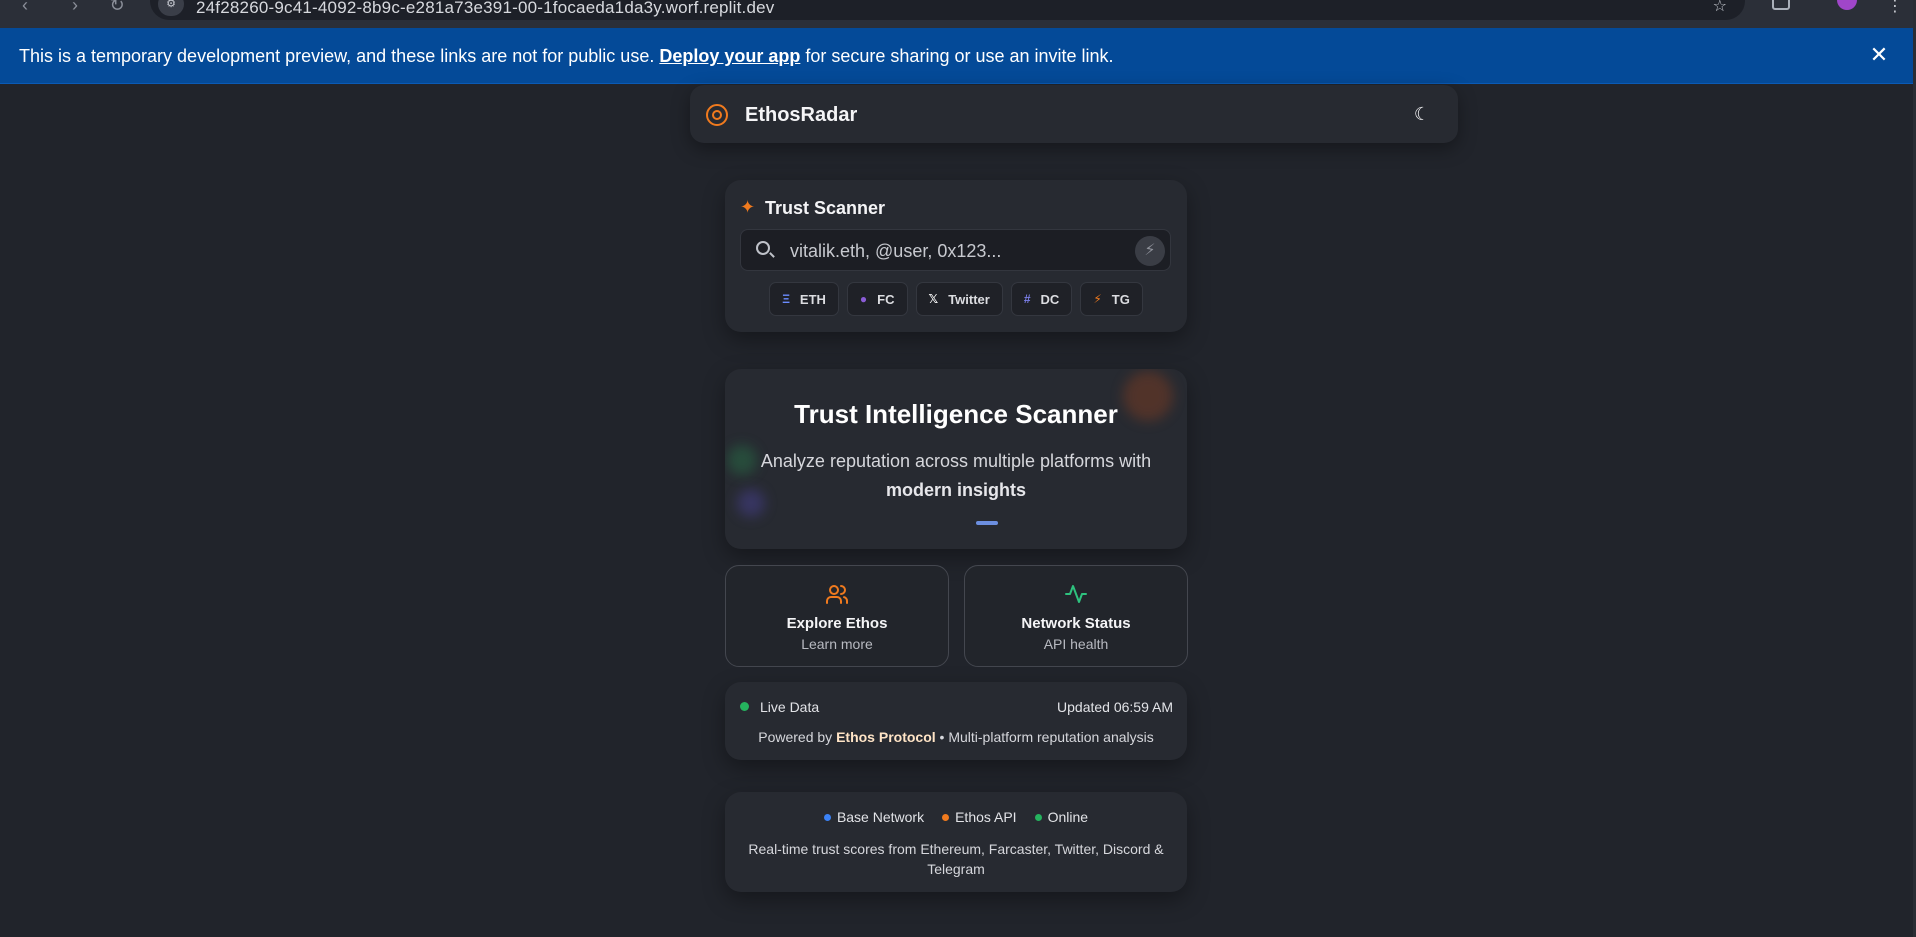 The image size is (1916, 937). What do you see at coordinates (1050, 299) in the screenshot?
I see `chip-label: DC` at bounding box center [1050, 299].